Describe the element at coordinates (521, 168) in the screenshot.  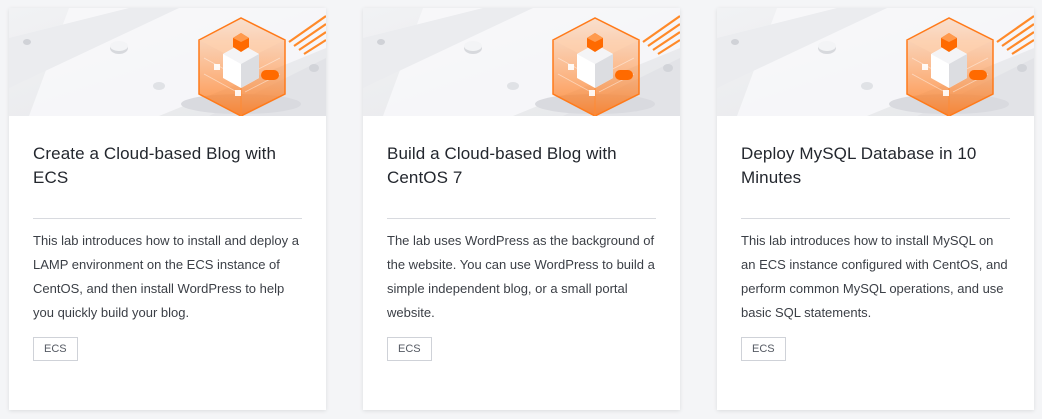
I see `card-title: Build a Cloud-based Blog with CentOS 7` at that location.